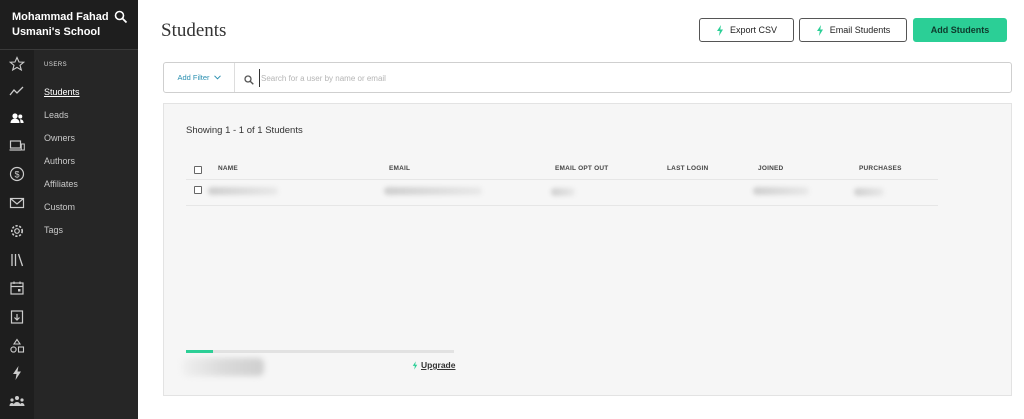 This screenshot has width=1024, height=419. What do you see at coordinates (17, 91) in the screenshot?
I see `trend-icon` at bounding box center [17, 91].